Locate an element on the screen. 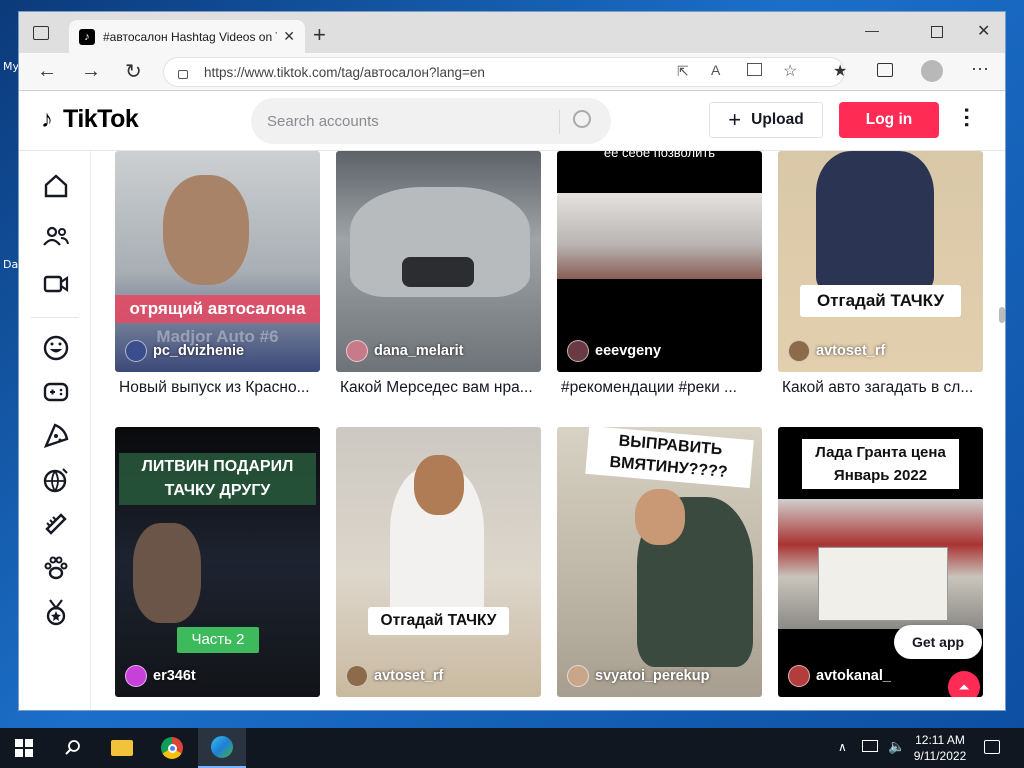 The height and width of the screenshot is (768, 1024). profile-icon is located at coordinates (932, 71).